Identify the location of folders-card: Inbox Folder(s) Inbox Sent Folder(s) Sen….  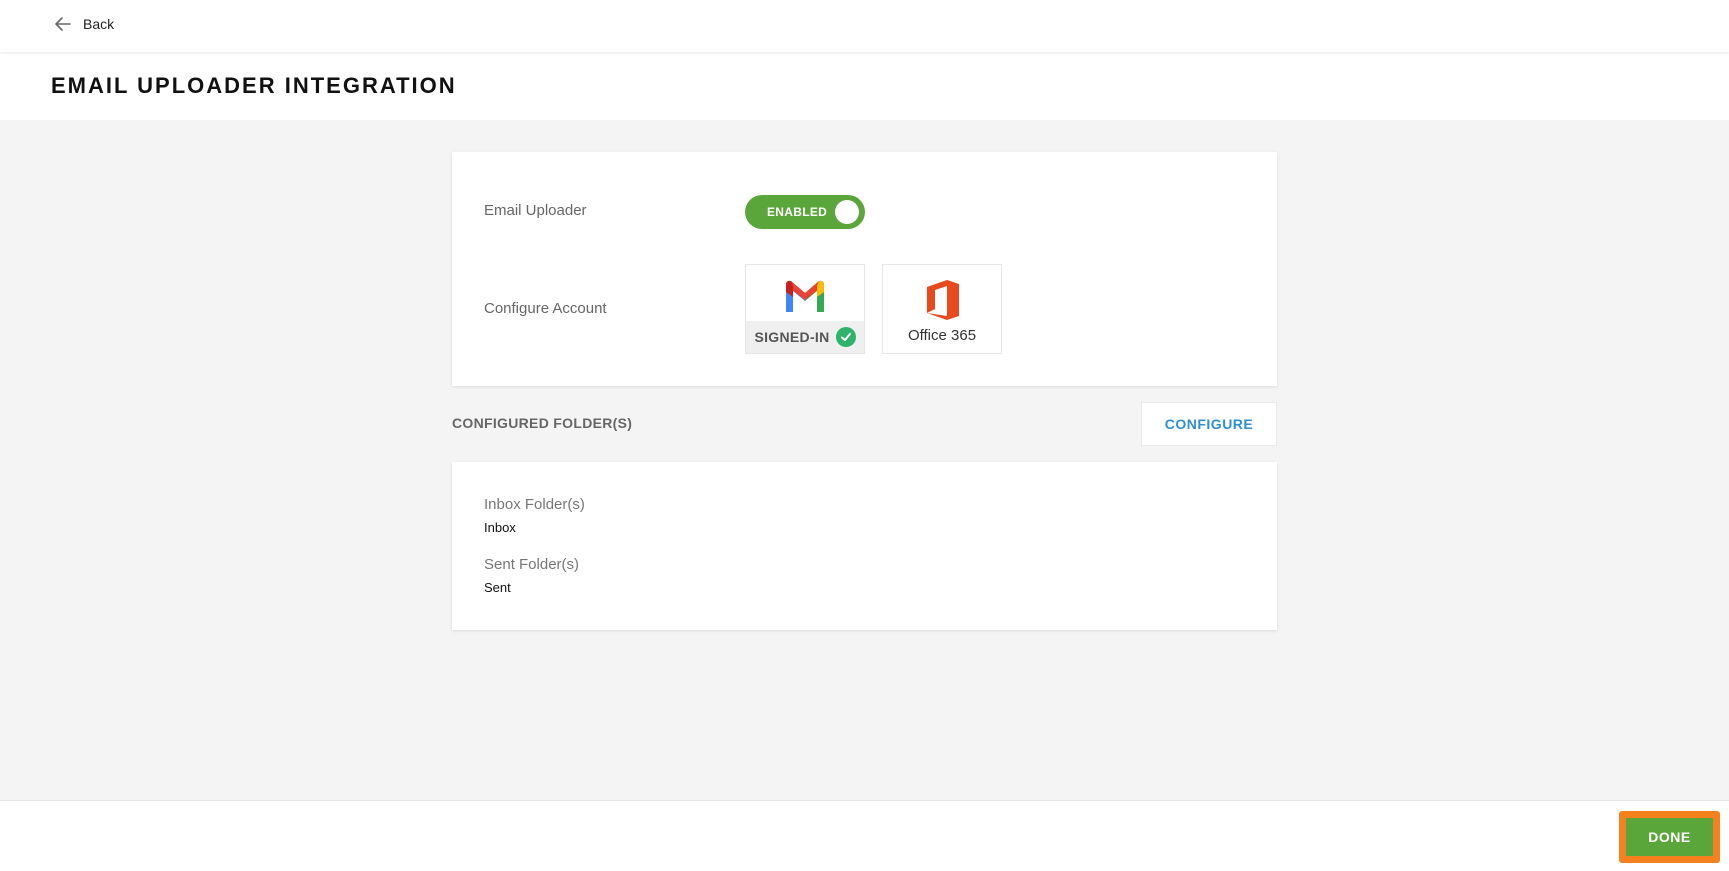
(864, 546).